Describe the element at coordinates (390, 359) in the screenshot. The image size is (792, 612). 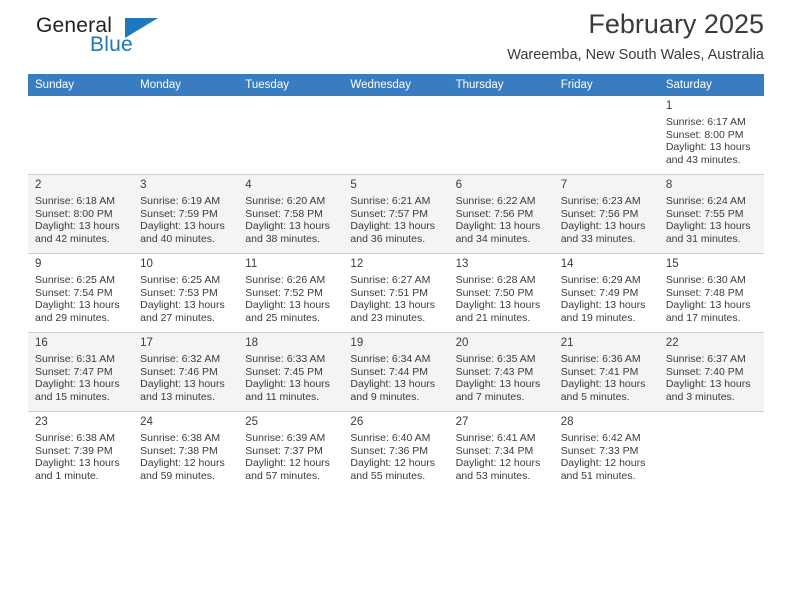
I see `sunrise-text: Sunrise: 6:34 AM` at that location.